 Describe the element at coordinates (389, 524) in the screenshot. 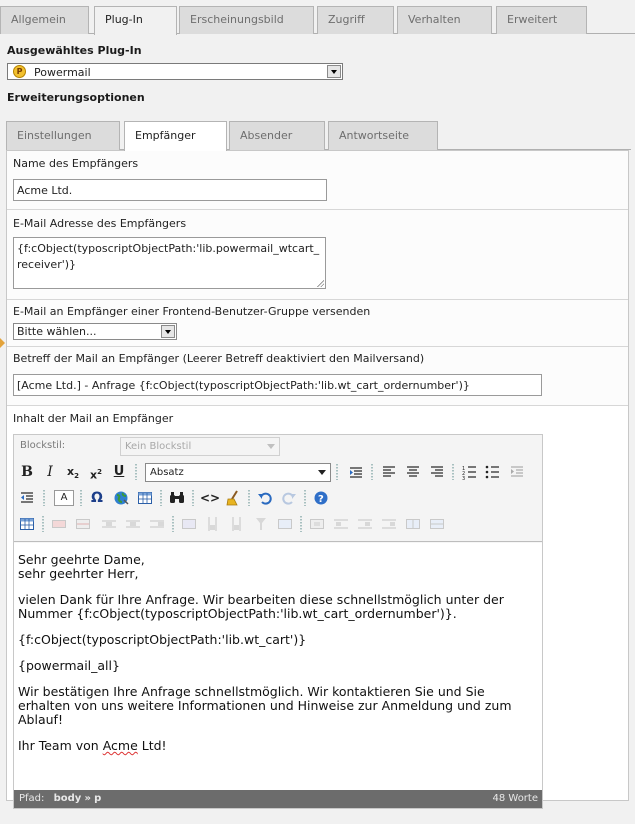

I see `cell-delete-icon` at that location.